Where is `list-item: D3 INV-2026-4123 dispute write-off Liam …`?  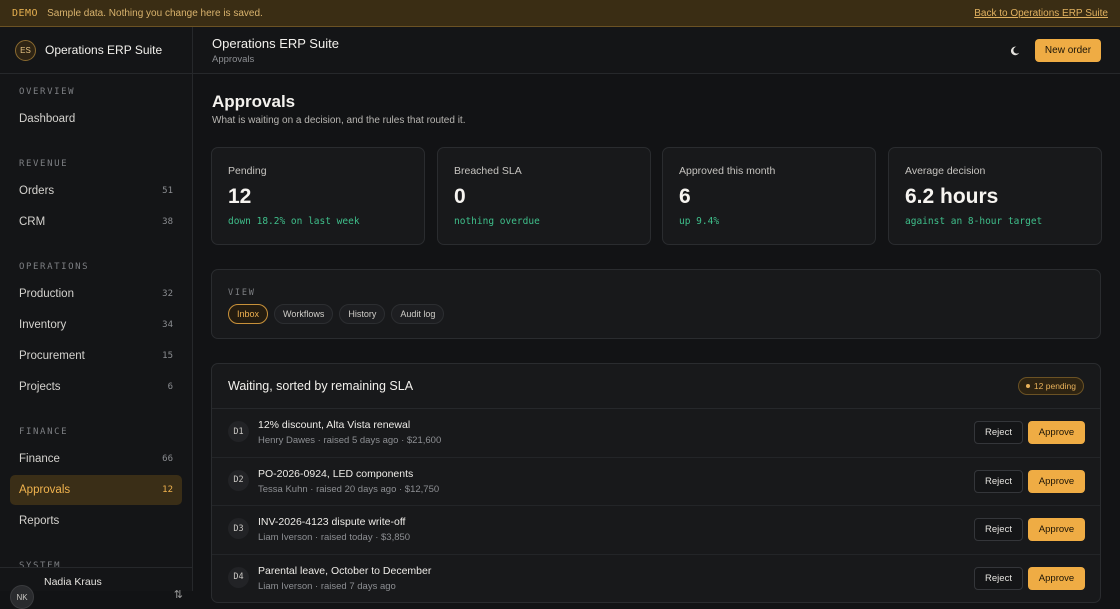
list-item: D3 INV-2026-4123 dispute write-off Liam … is located at coordinates (656, 530).